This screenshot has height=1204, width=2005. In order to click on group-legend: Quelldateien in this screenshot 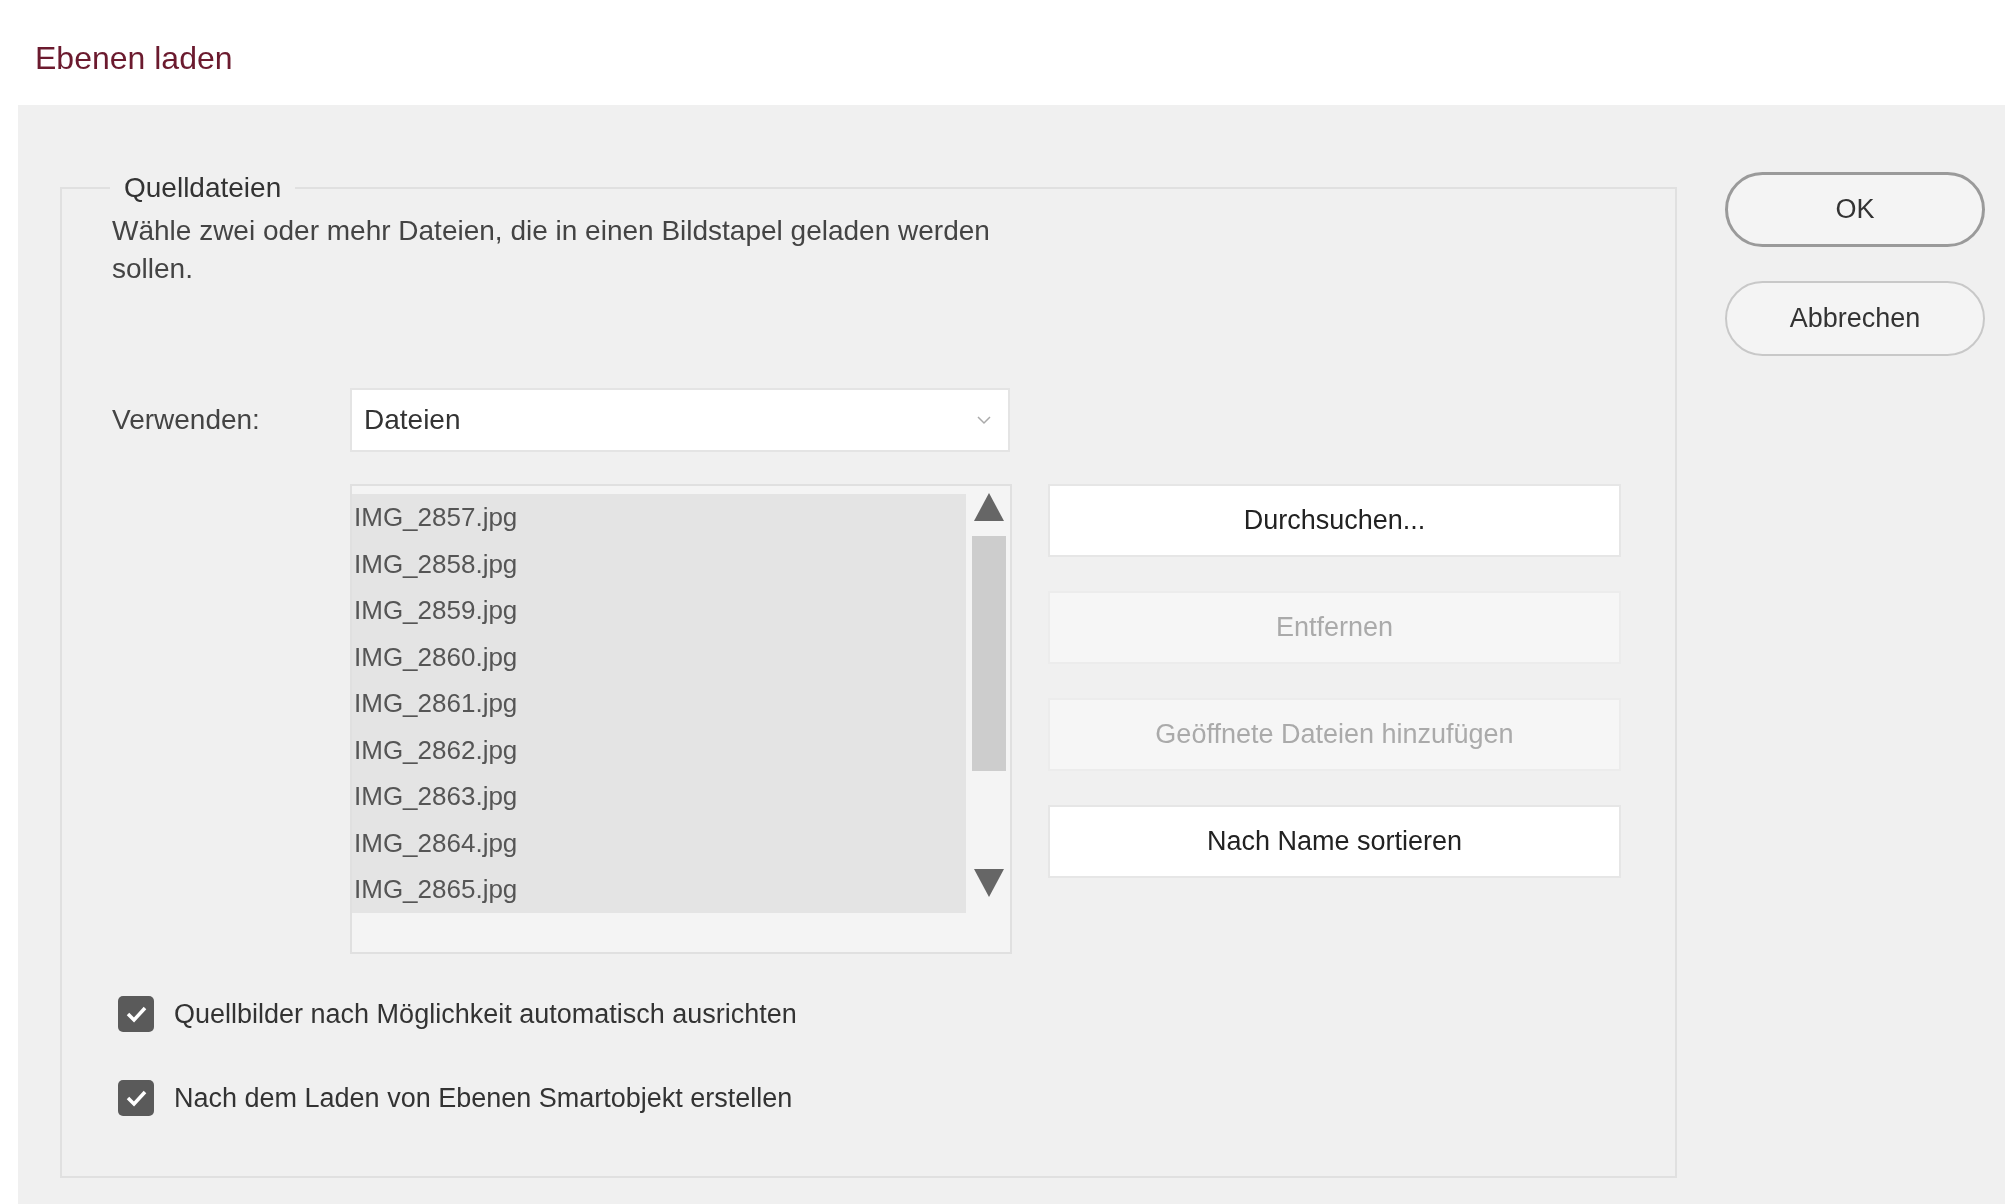, I will do `click(203, 188)`.